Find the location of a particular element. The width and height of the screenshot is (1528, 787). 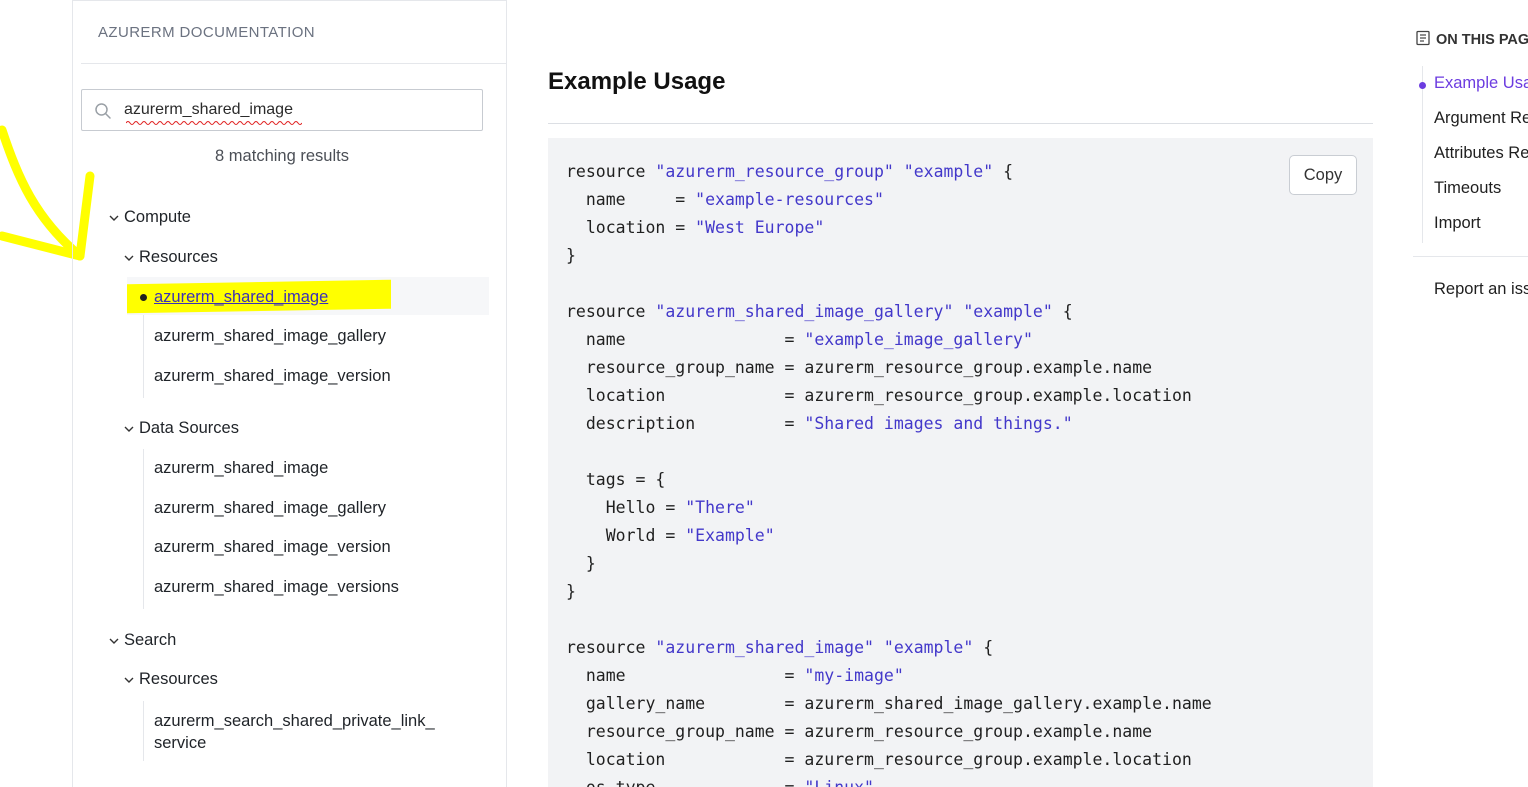

code-string: "example-resources" is located at coordinates (789, 199).